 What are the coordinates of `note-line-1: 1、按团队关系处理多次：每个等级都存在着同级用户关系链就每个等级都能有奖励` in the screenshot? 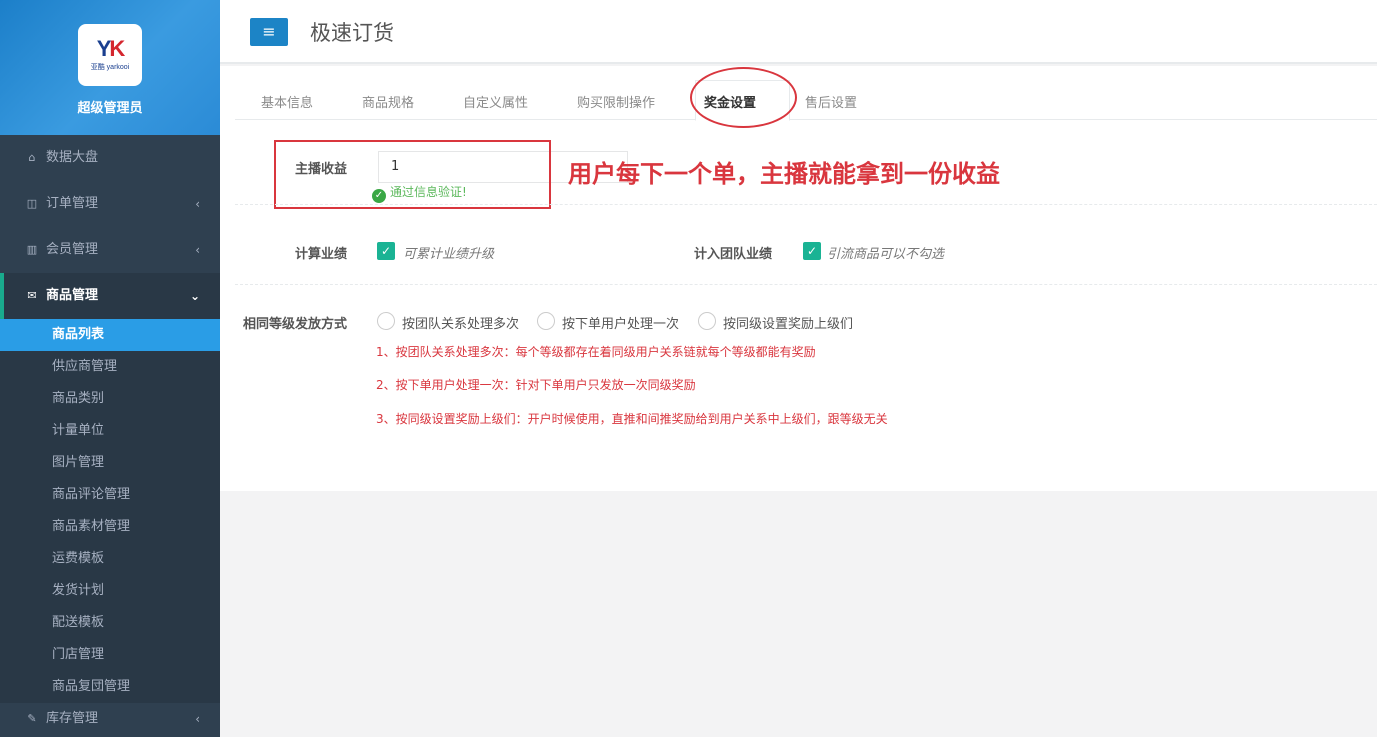 It's located at (596, 352).